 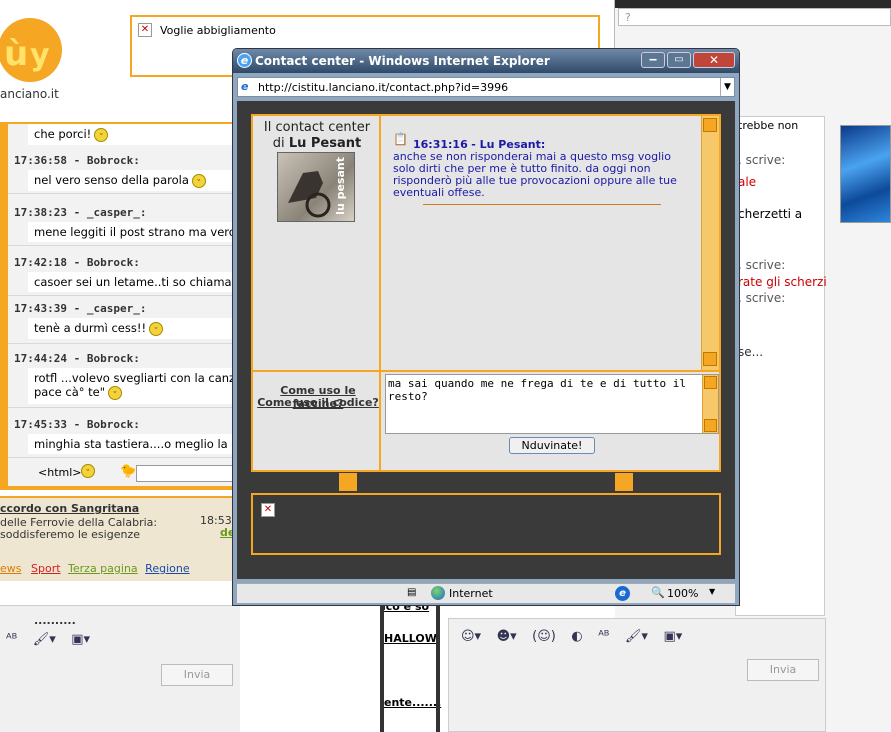 What do you see at coordinates (438, 593) in the screenshot?
I see `globe-icon` at bounding box center [438, 593].